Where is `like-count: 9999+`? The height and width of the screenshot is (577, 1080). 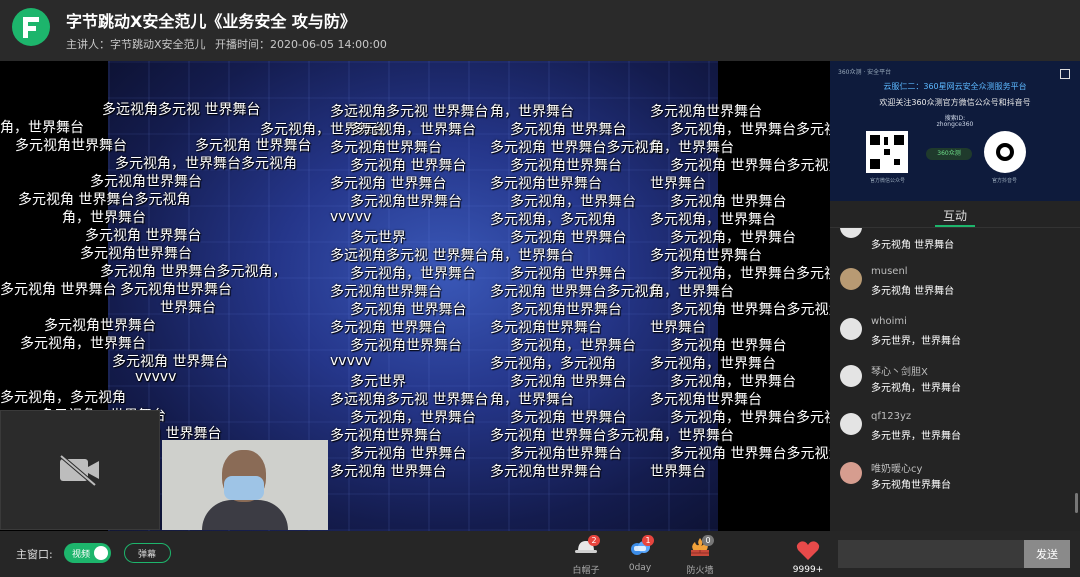
like-count: 9999+ is located at coordinates (808, 570).